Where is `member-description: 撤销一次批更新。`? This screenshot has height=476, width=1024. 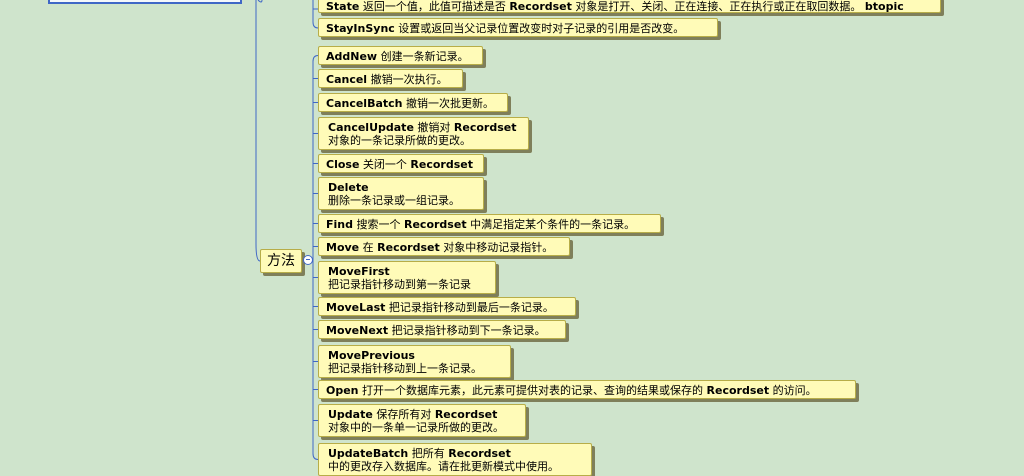
member-description: 撤销一次批更新。 is located at coordinates (448, 103).